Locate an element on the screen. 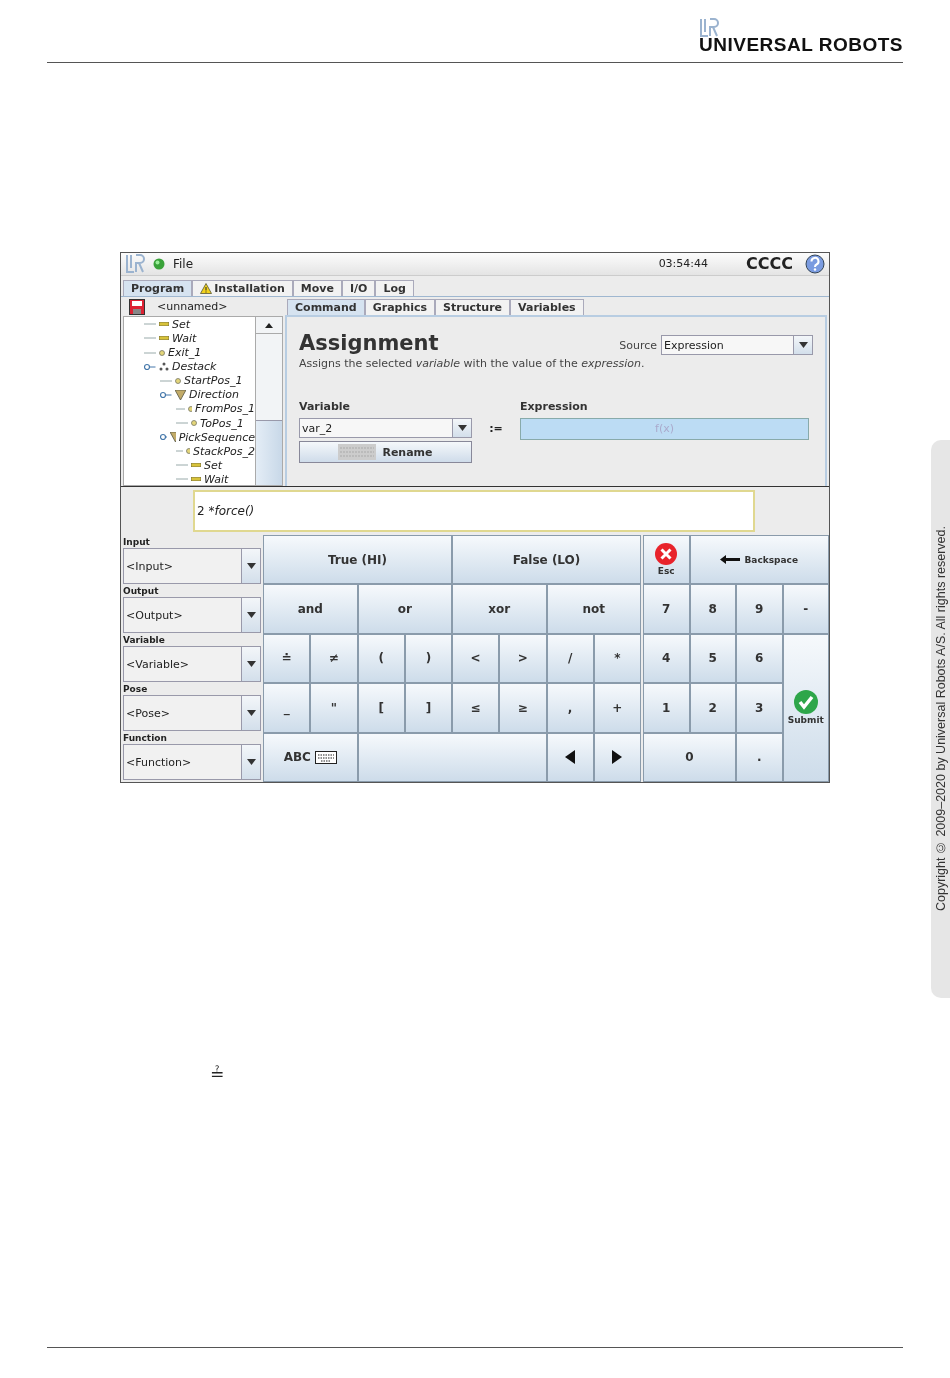 The width and height of the screenshot is (950, 1378). keypad-key: ≥ is located at coordinates (523, 708).